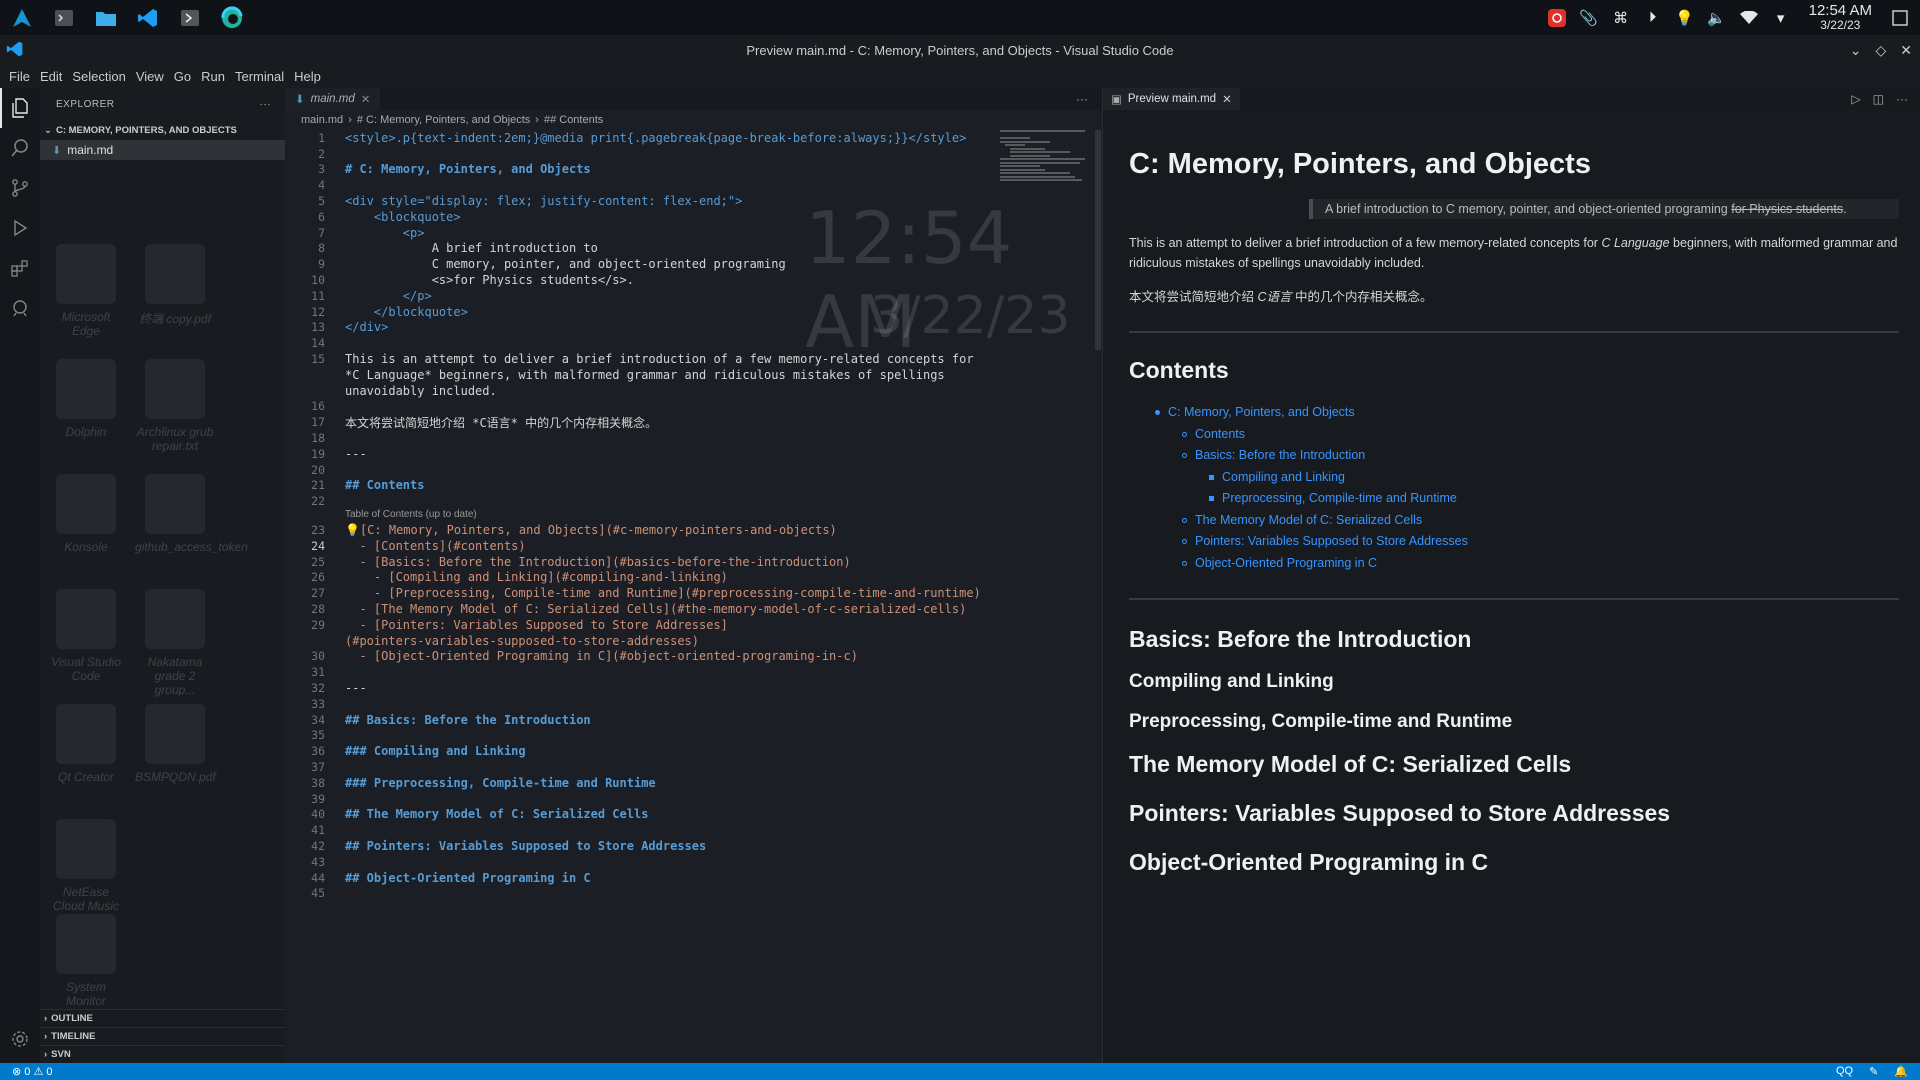 The width and height of the screenshot is (1920, 1080). Describe the element at coordinates (635, 454) in the screenshot. I see `code-line: 19 ---` at that location.